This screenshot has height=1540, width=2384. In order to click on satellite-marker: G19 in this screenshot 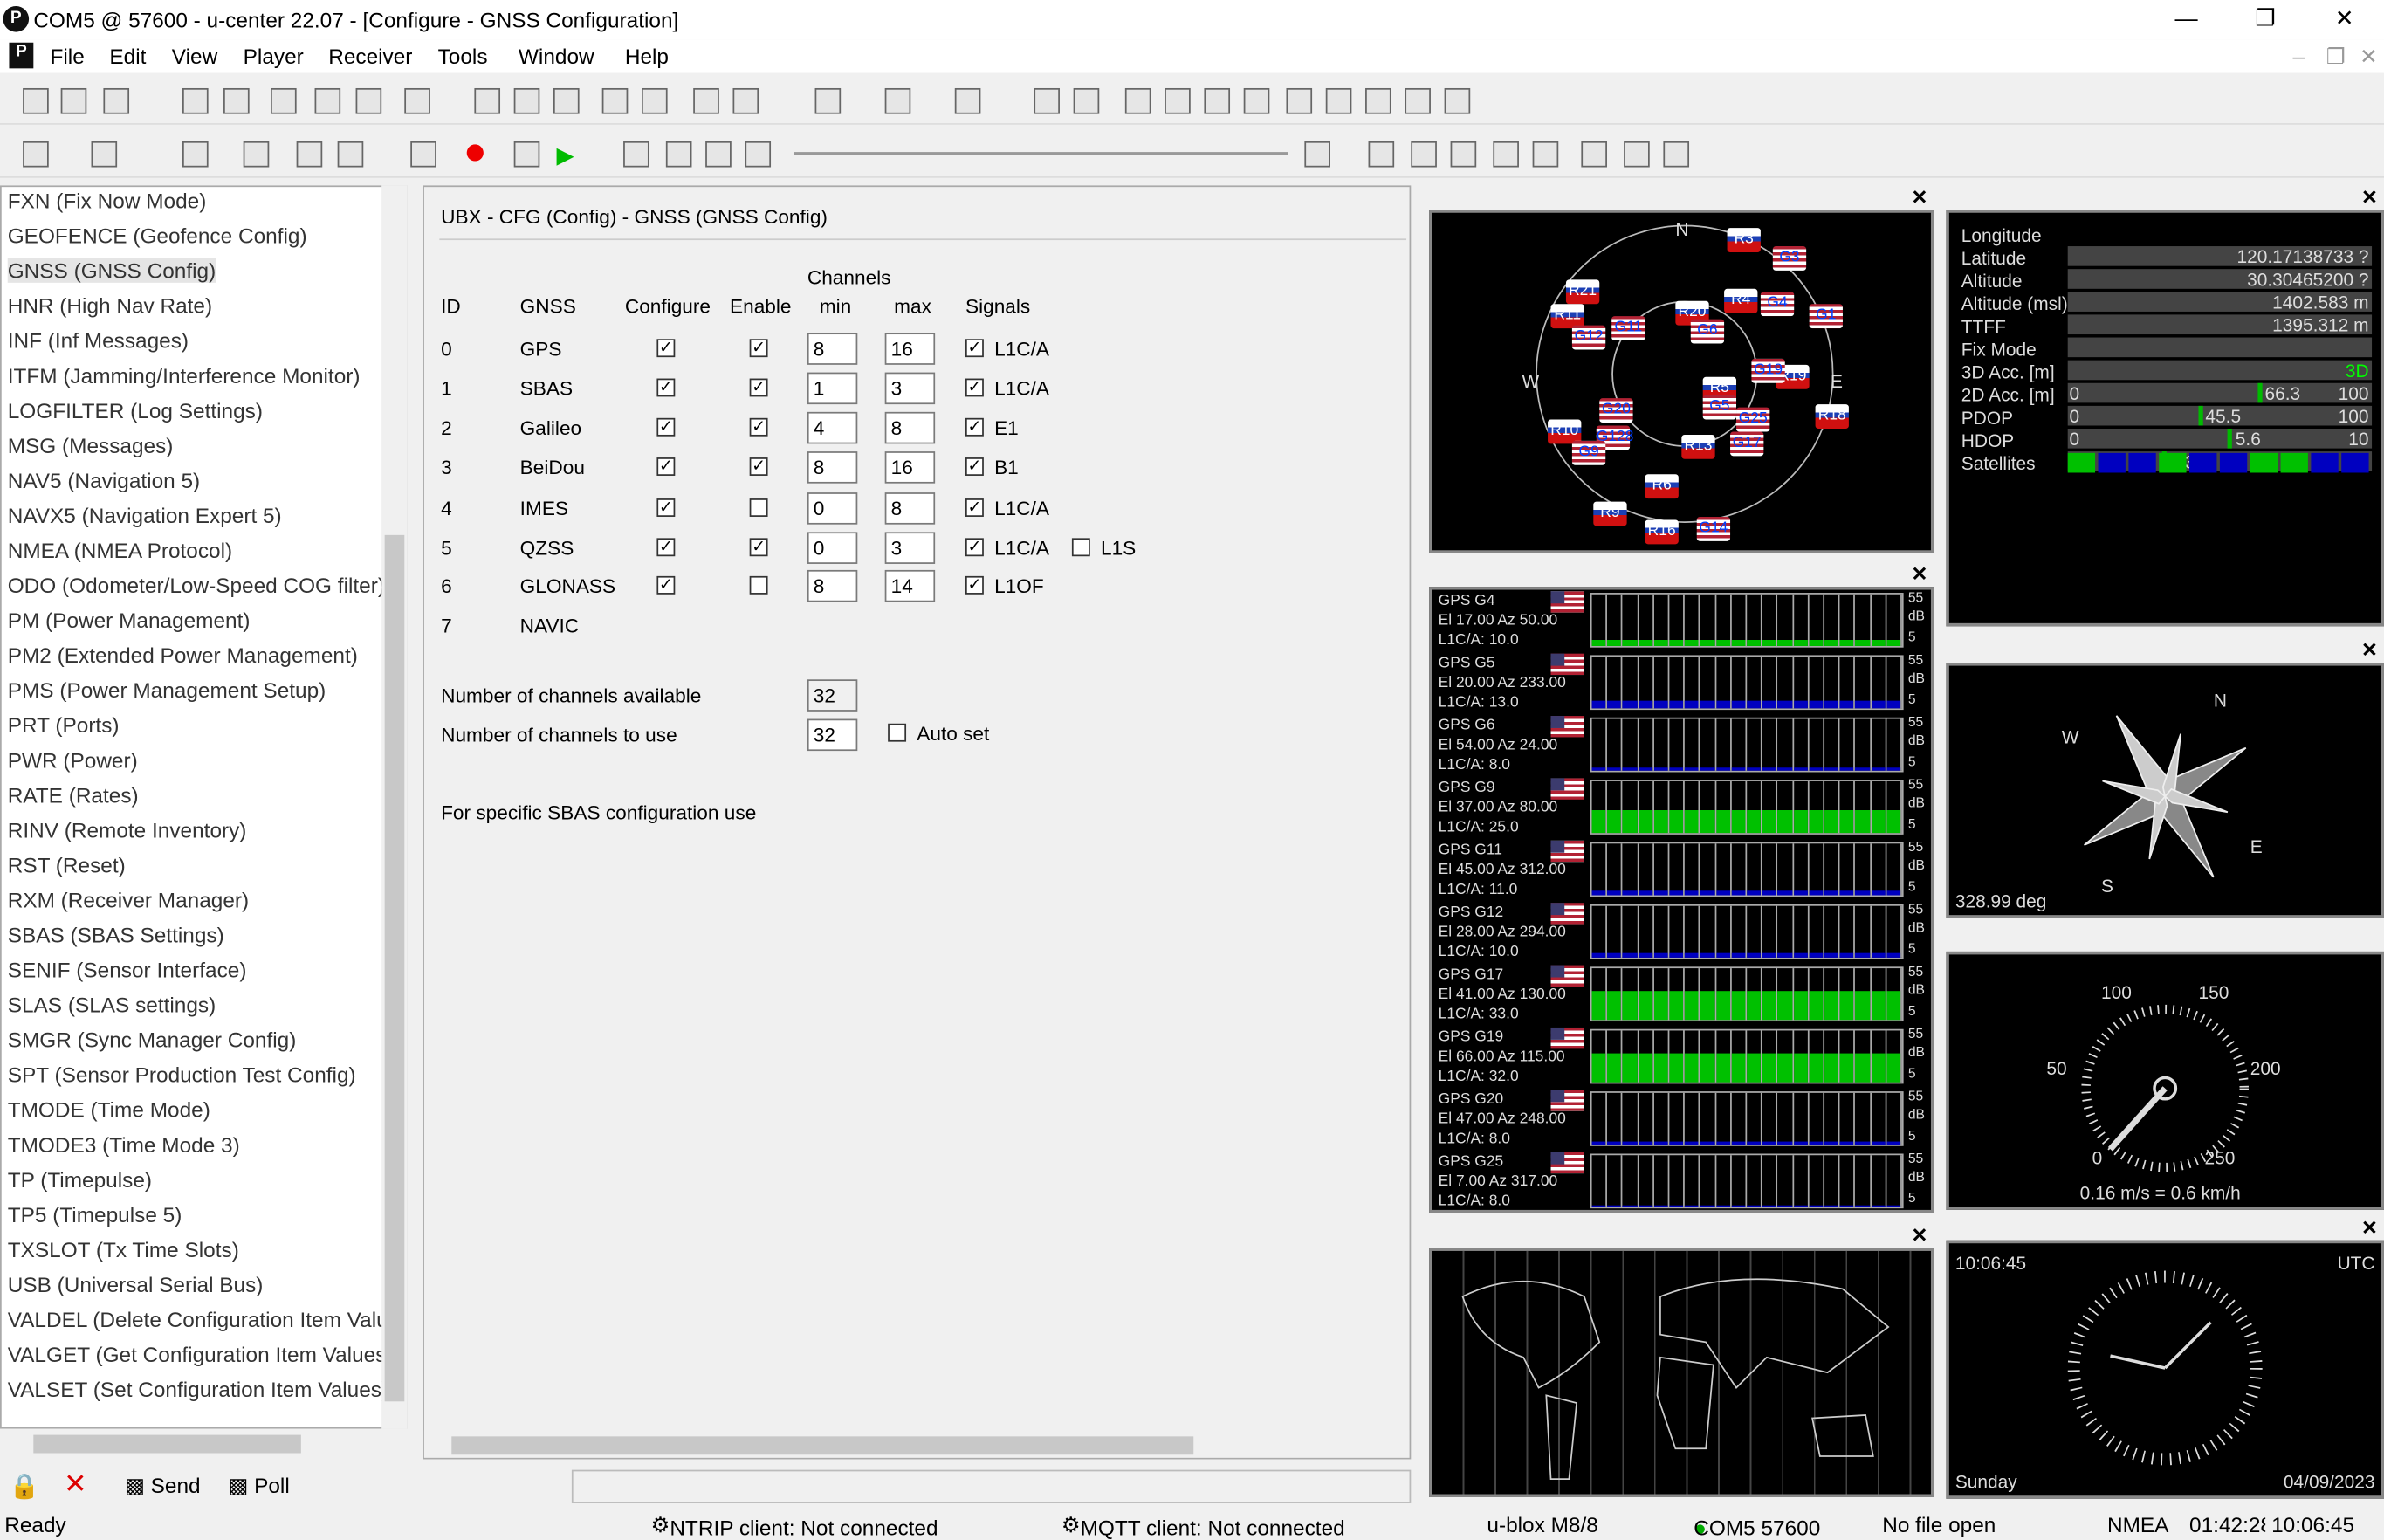, I will do `click(1768, 371)`.